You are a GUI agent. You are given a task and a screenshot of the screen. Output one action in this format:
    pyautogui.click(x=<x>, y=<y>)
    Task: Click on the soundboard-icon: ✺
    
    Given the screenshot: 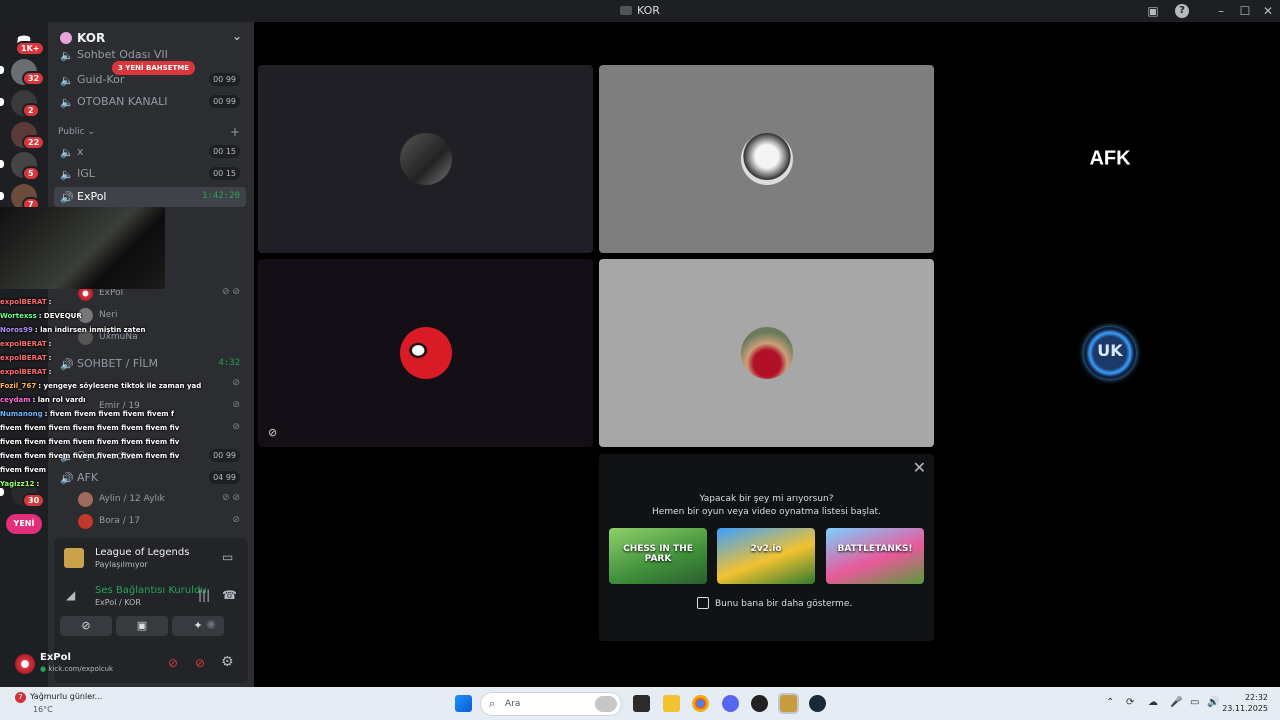 What is the action you would take?
    pyautogui.click(x=211, y=625)
    